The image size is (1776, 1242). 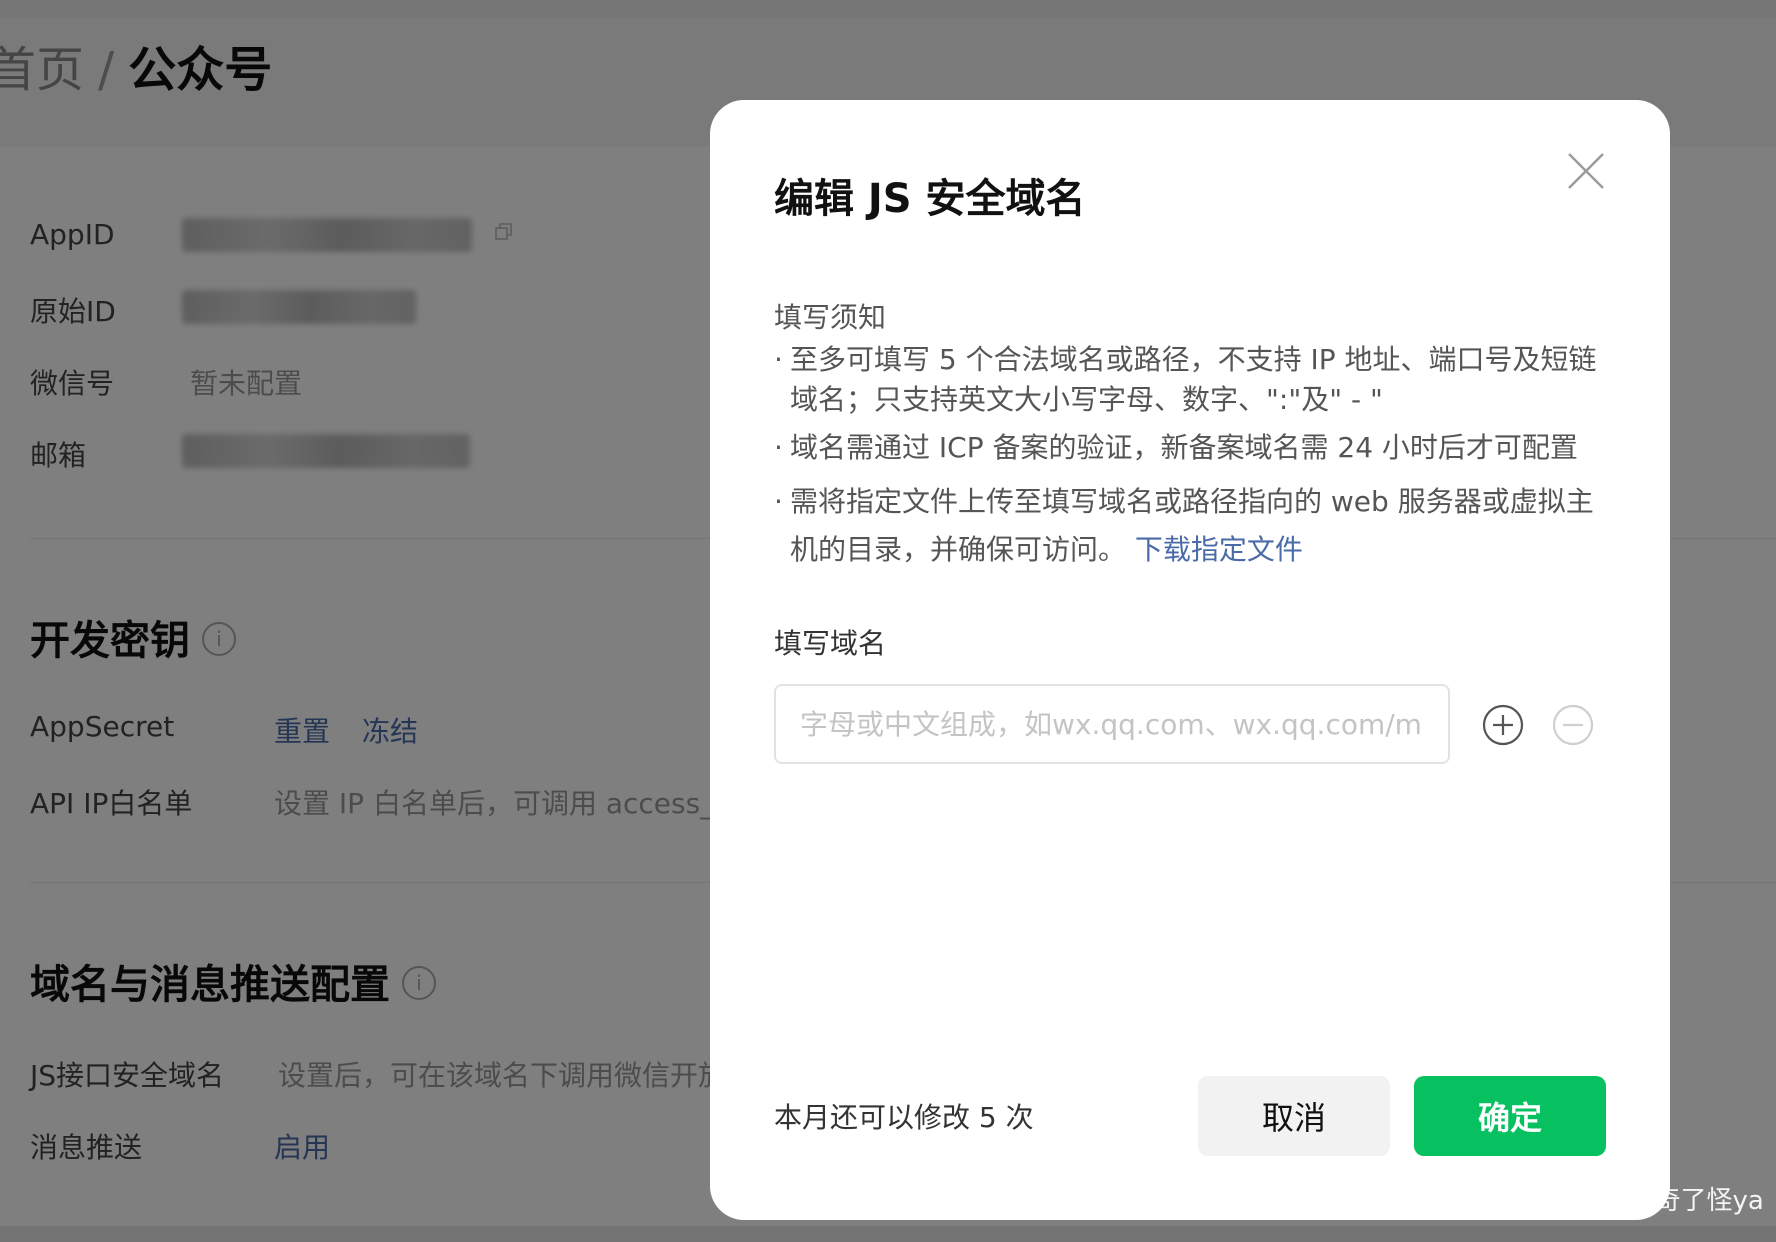 What do you see at coordinates (1503, 725) in the screenshot?
I see `add-domain-icon` at bounding box center [1503, 725].